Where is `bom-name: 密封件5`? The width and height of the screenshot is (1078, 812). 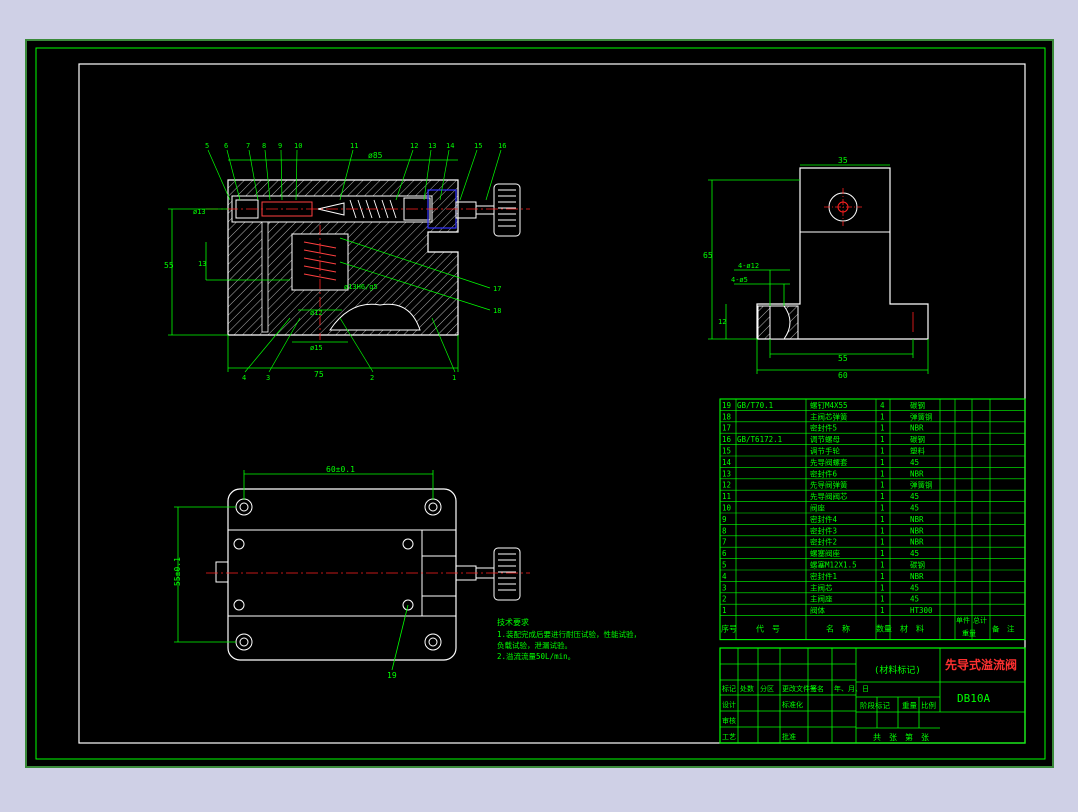 bom-name: 密封件5 is located at coordinates (823, 428).